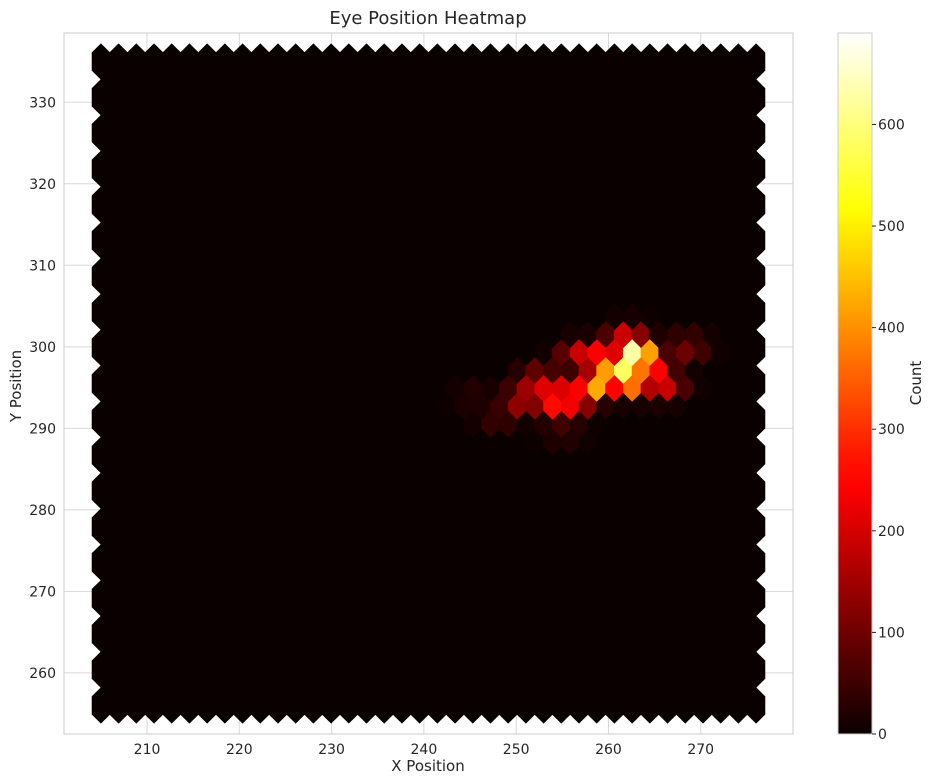 The image size is (935, 784). I want to click on colorbar-tick-label: 200, so click(891, 532).